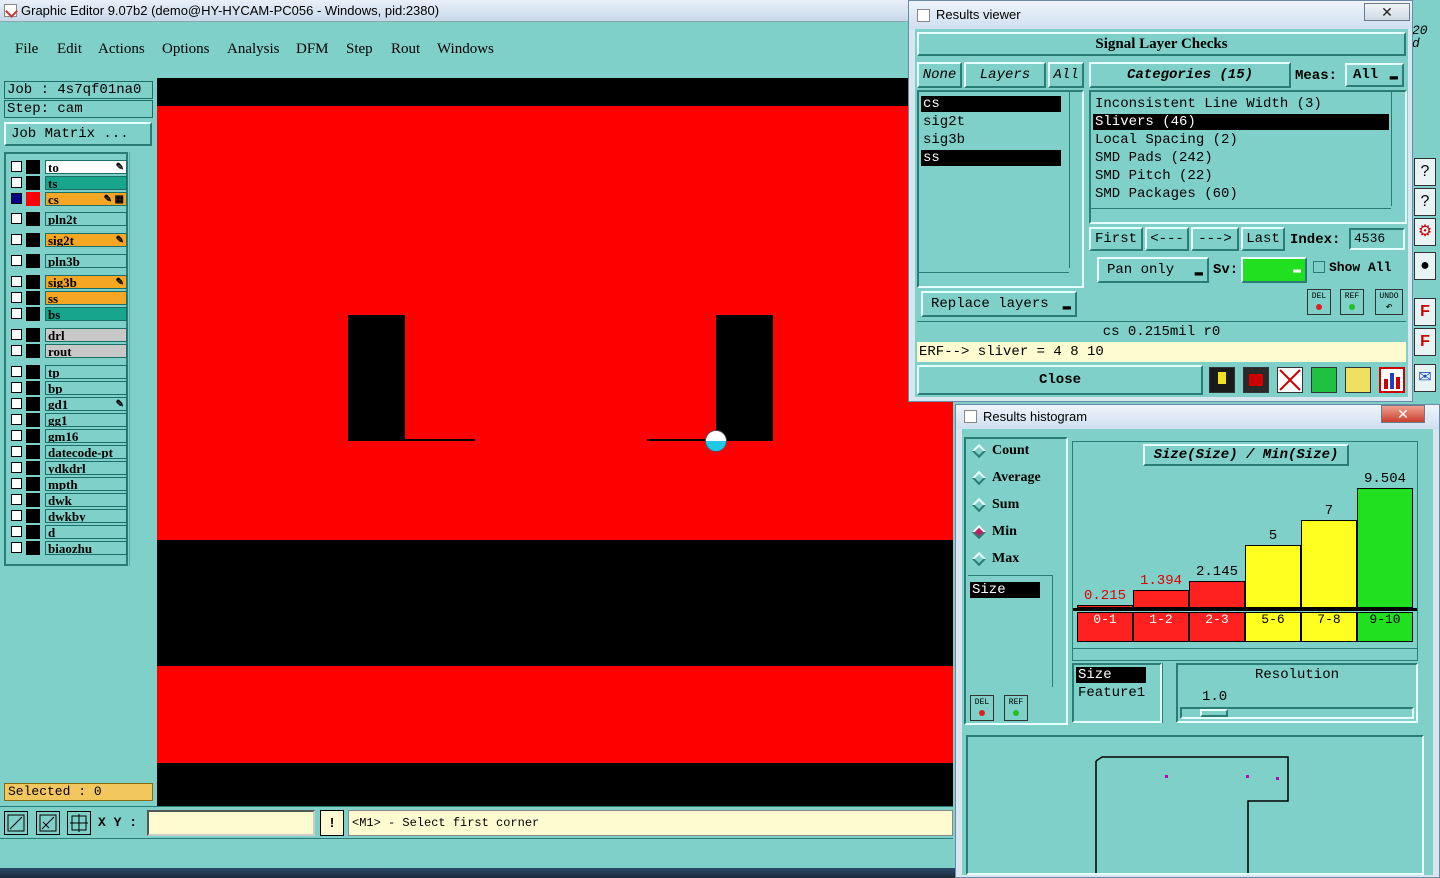 This screenshot has height=878, width=1440. What do you see at coordinates (1000, 453) in the screenshot?
I see `mode-count: Count` at bounding box center [1000, 453].